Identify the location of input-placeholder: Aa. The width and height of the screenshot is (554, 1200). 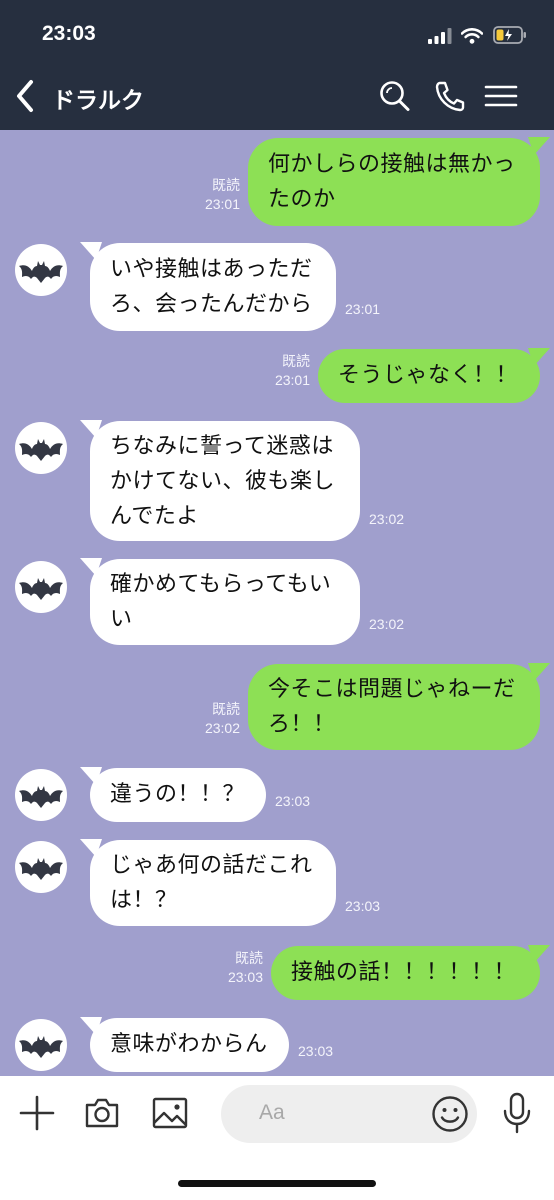
(272, 1112).